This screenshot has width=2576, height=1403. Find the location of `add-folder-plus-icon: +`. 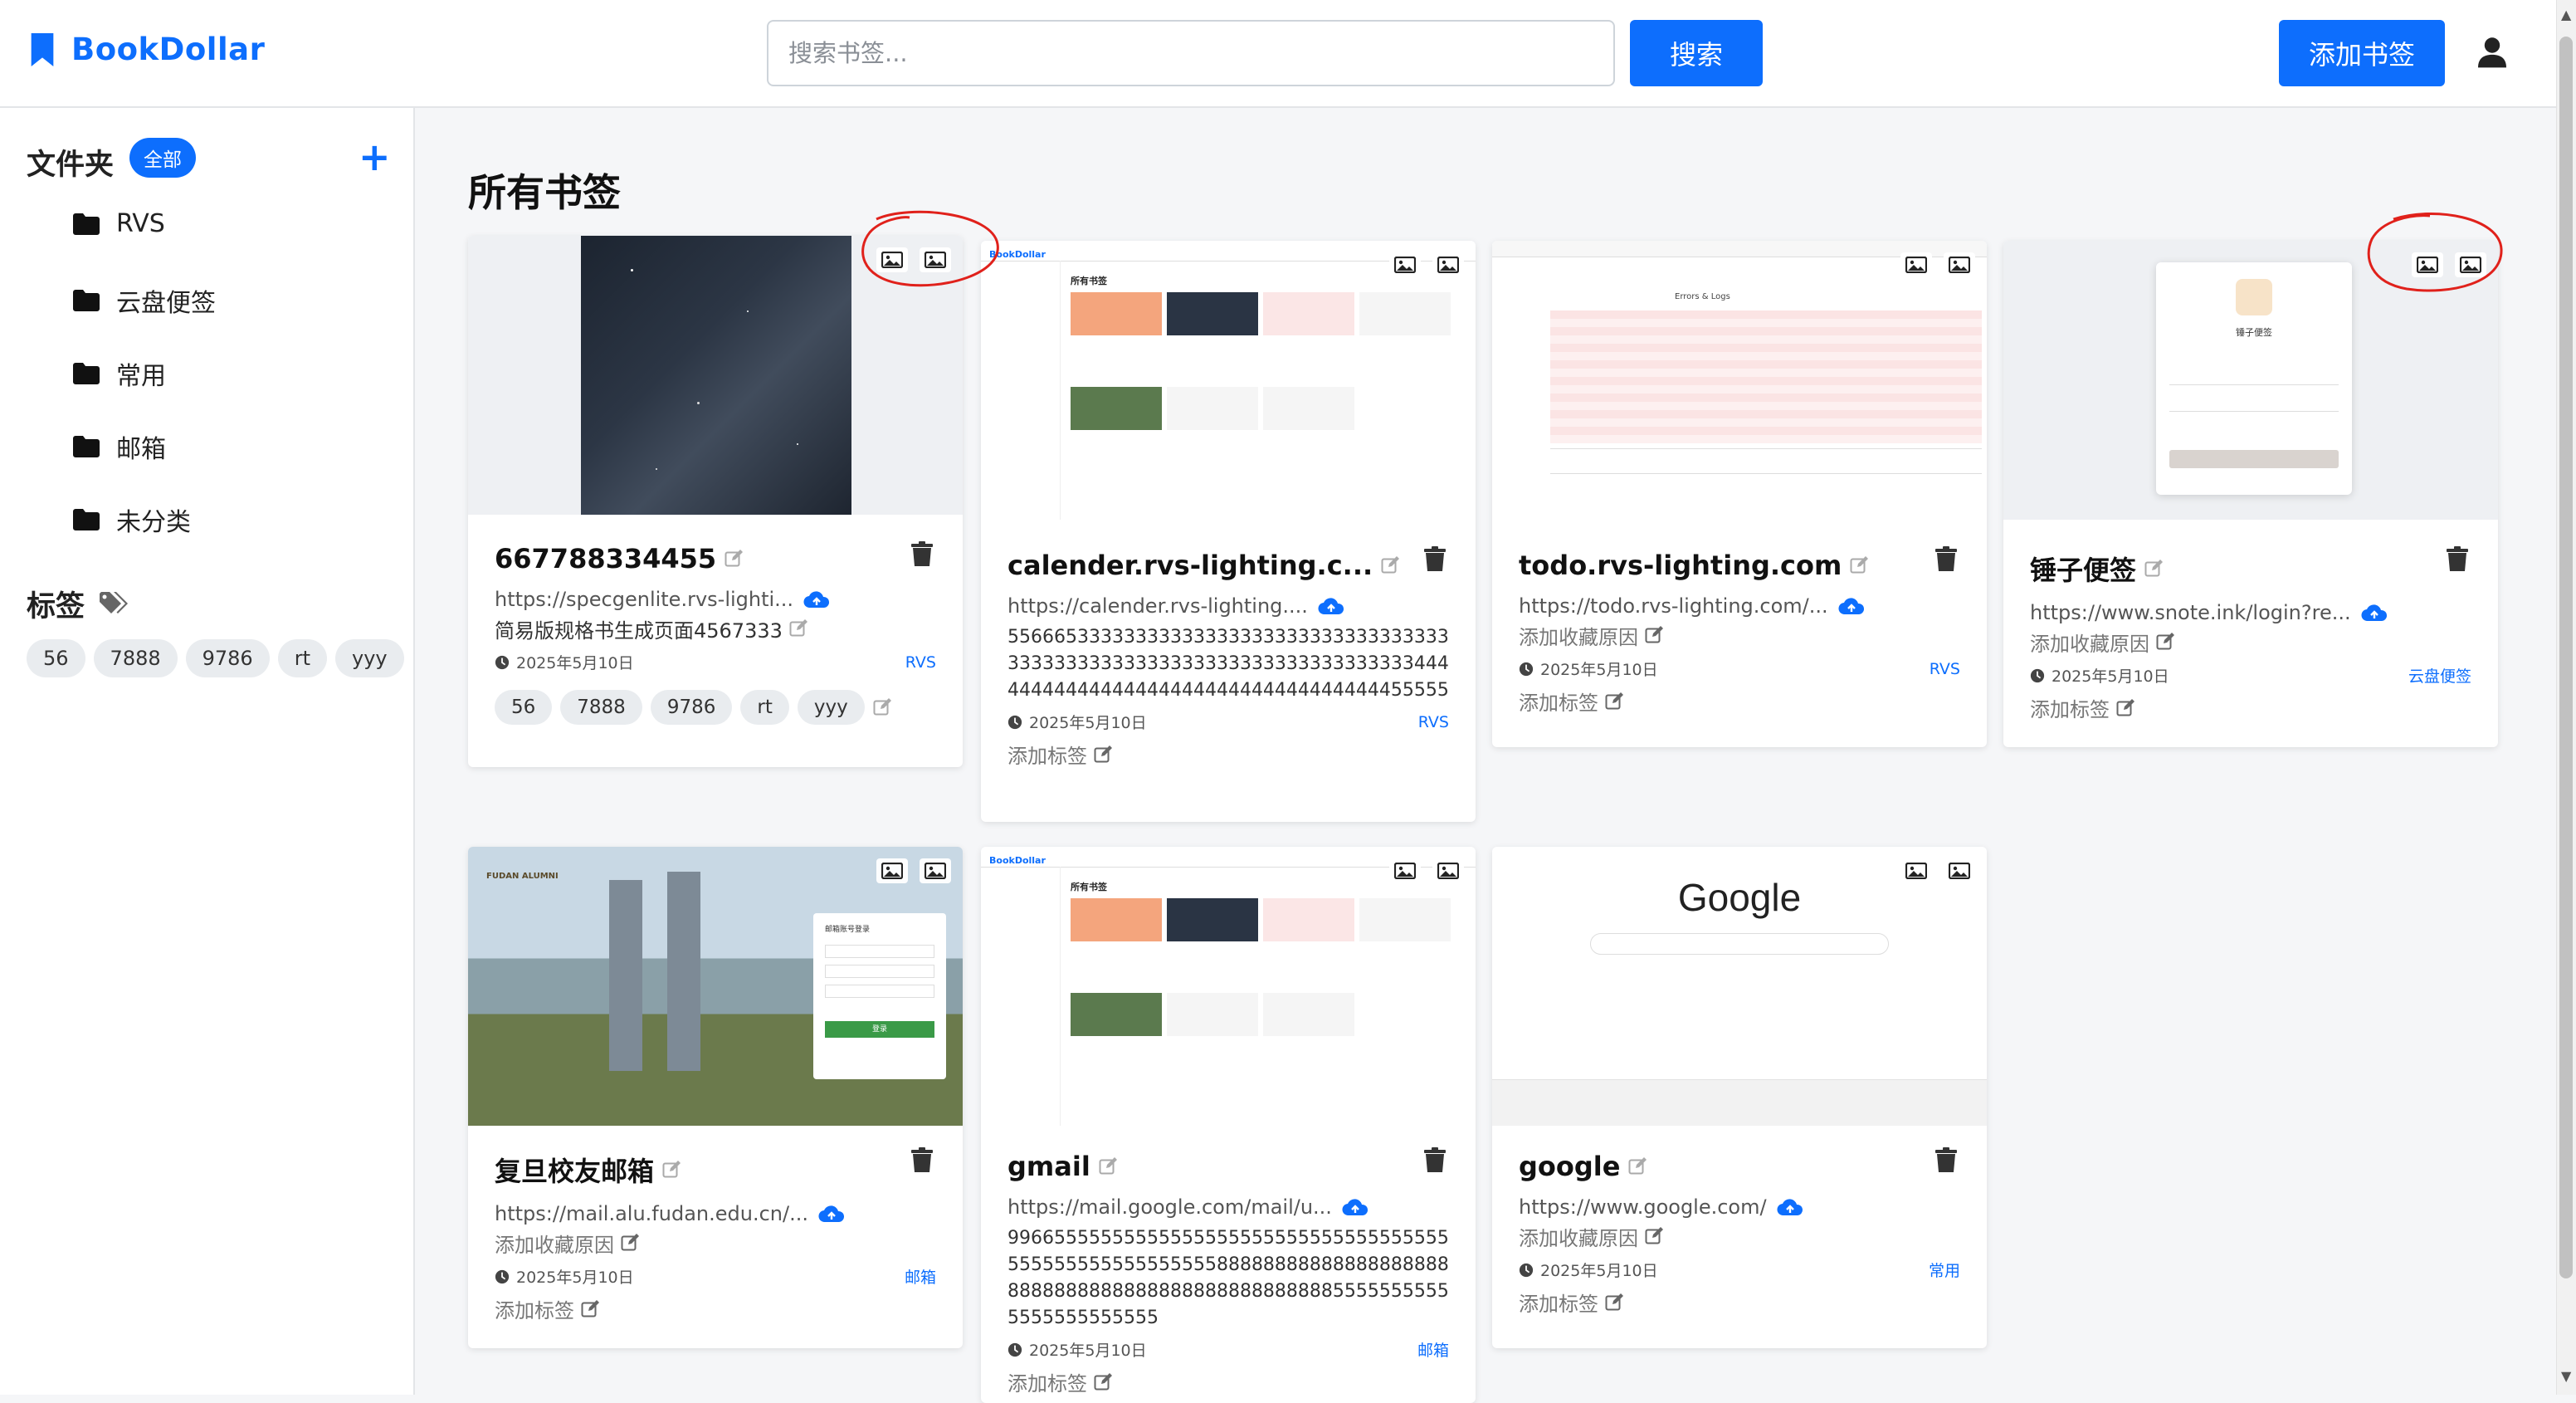

add-folder-plus-icon: + is located at coordinates (375, 157).